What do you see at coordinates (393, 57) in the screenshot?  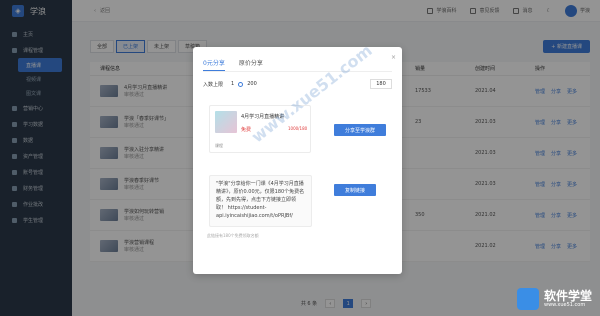 I see `close-icon: ×` at bounding box center [393, 57].